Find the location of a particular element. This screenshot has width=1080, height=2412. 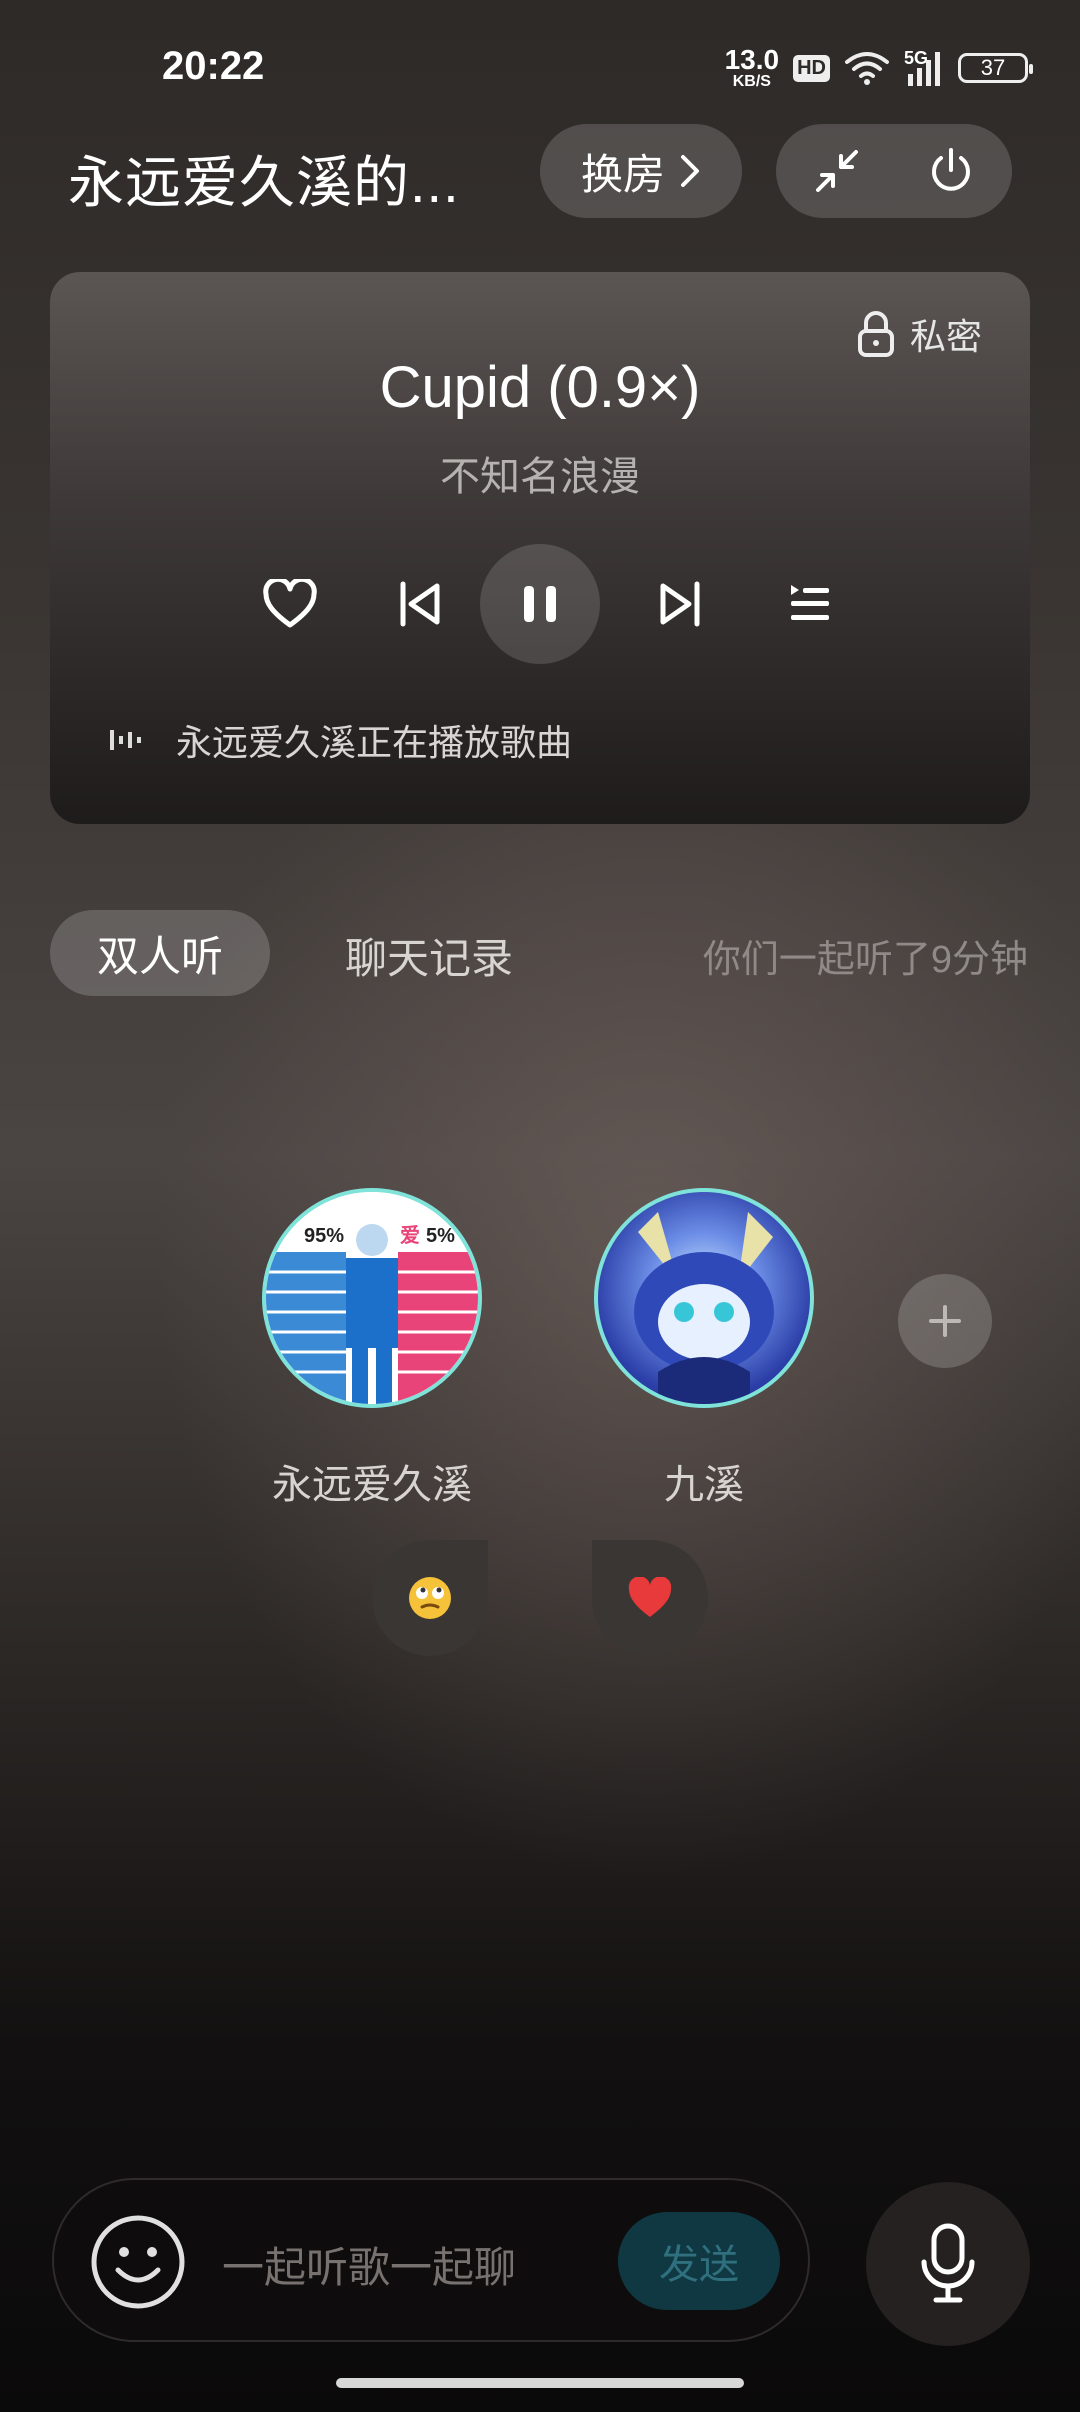

avatar is located at coordinates (704, 1298).